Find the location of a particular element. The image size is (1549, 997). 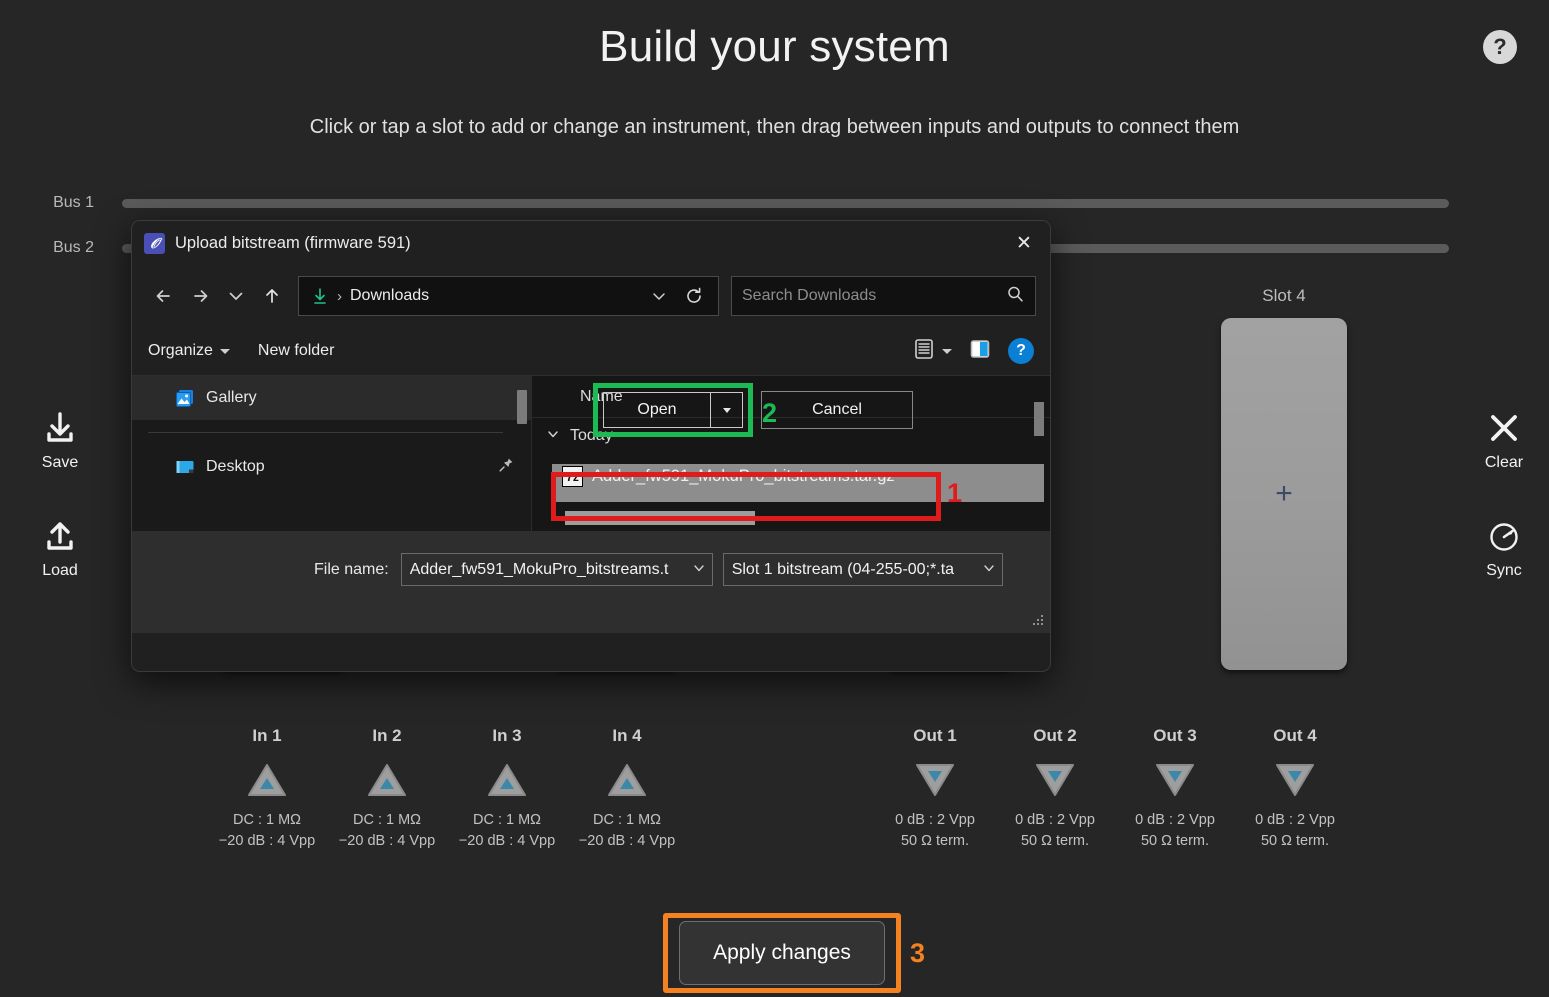

open-button: Open is located at coordinates (657, 410).